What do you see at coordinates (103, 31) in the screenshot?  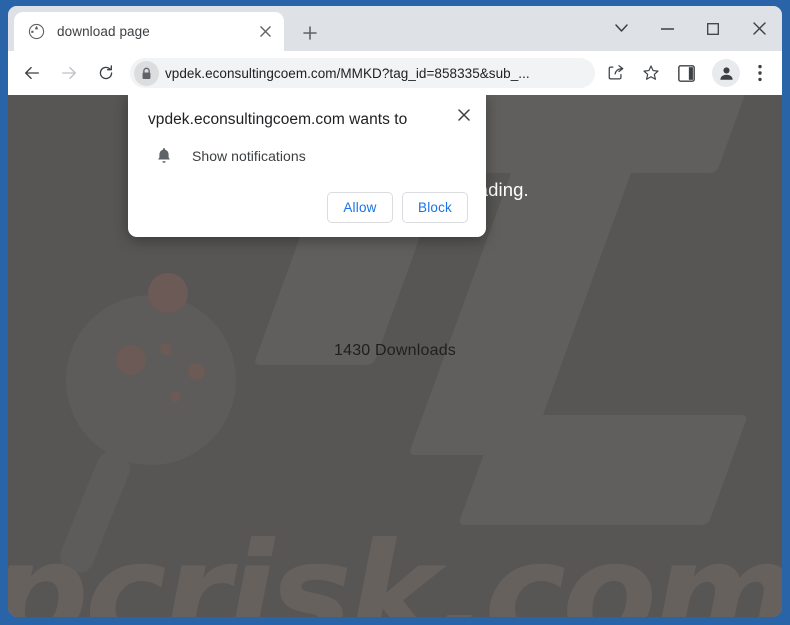 I see `tab-title: download page` at bounding box center [103, 31].